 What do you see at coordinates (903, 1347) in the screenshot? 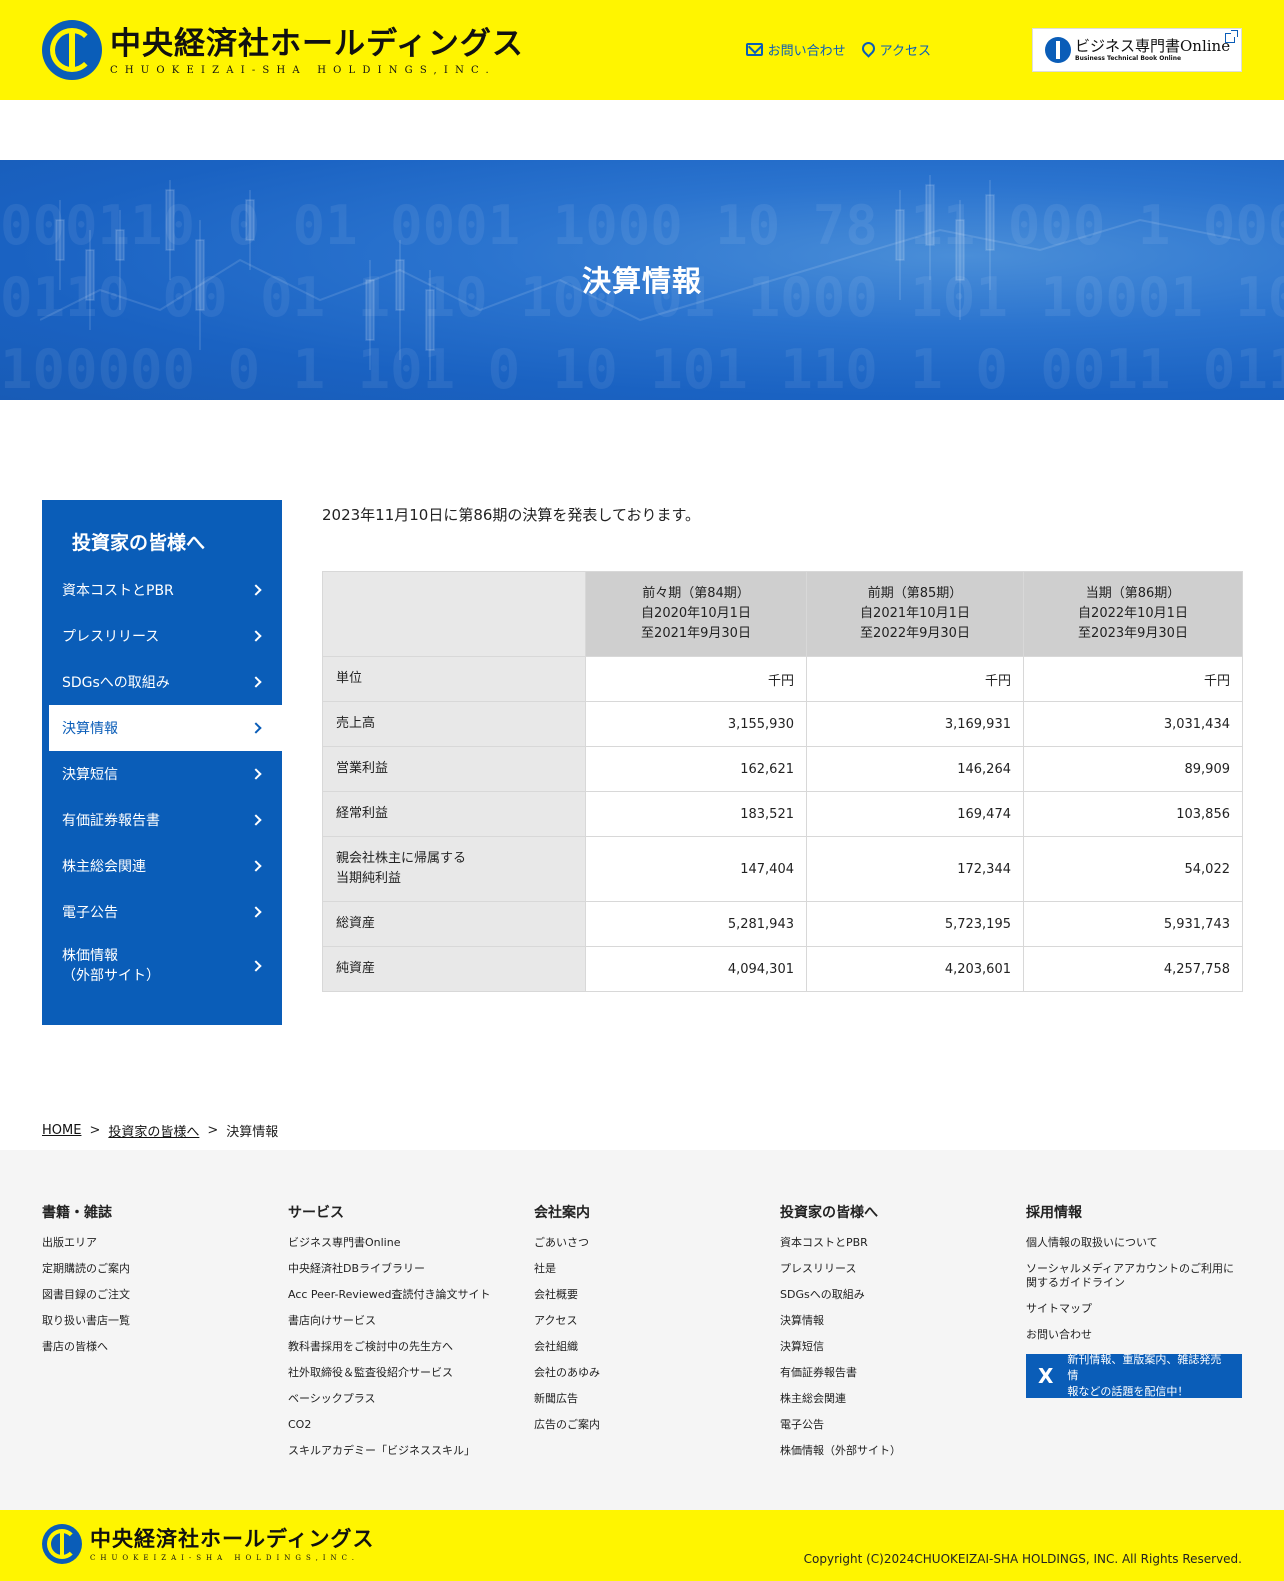
I see `footer-link: 決算短信` at bounding box center [903, 1347].